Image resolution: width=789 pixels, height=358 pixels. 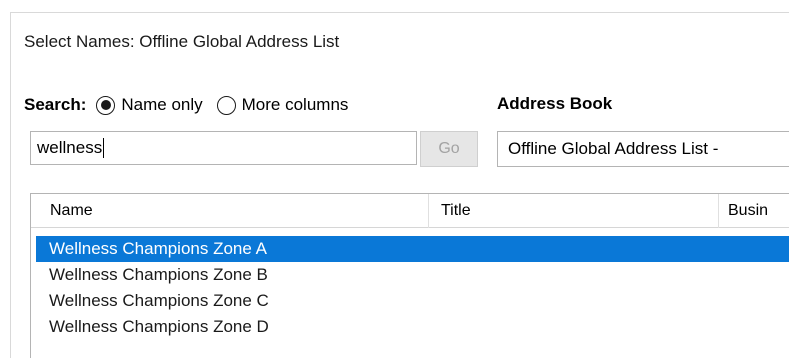 What do you see at coordinates (55, 104) in the screenshot?
I see `search-label: Search:` at bounding box center [55, 104].